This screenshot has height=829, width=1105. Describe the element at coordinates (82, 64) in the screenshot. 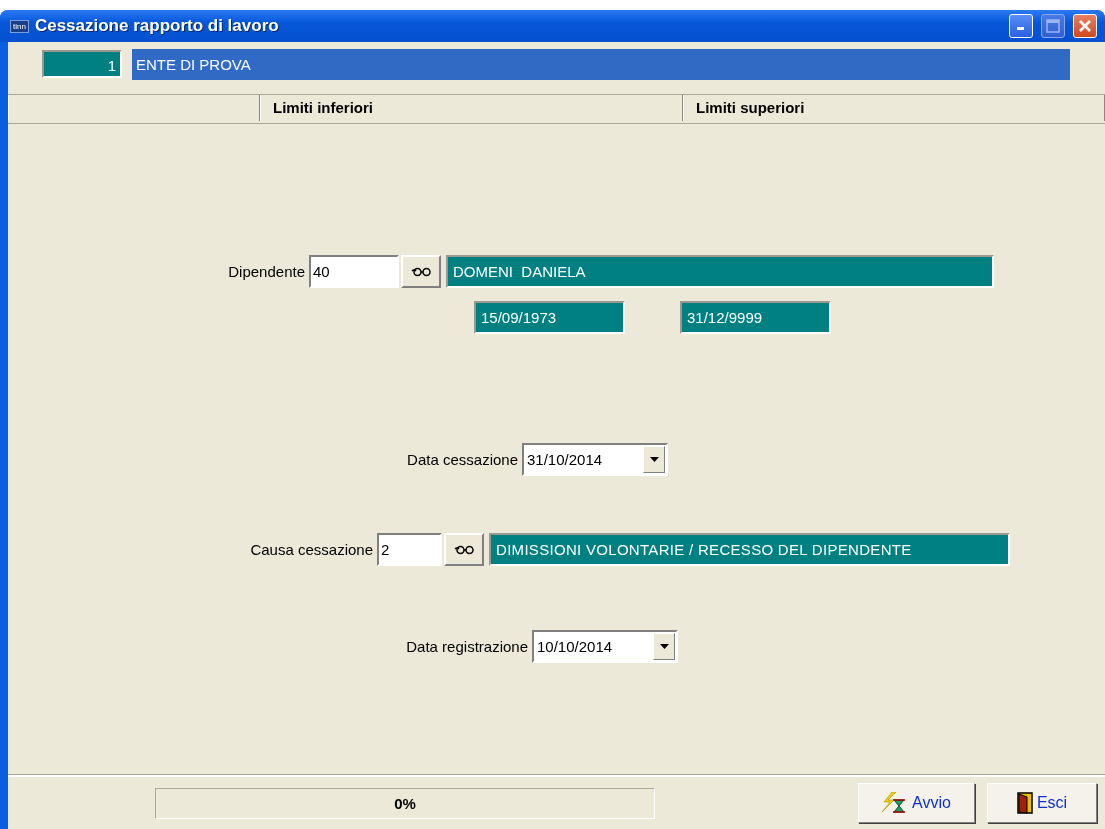

I see `entity-code-field: 1` at that location.